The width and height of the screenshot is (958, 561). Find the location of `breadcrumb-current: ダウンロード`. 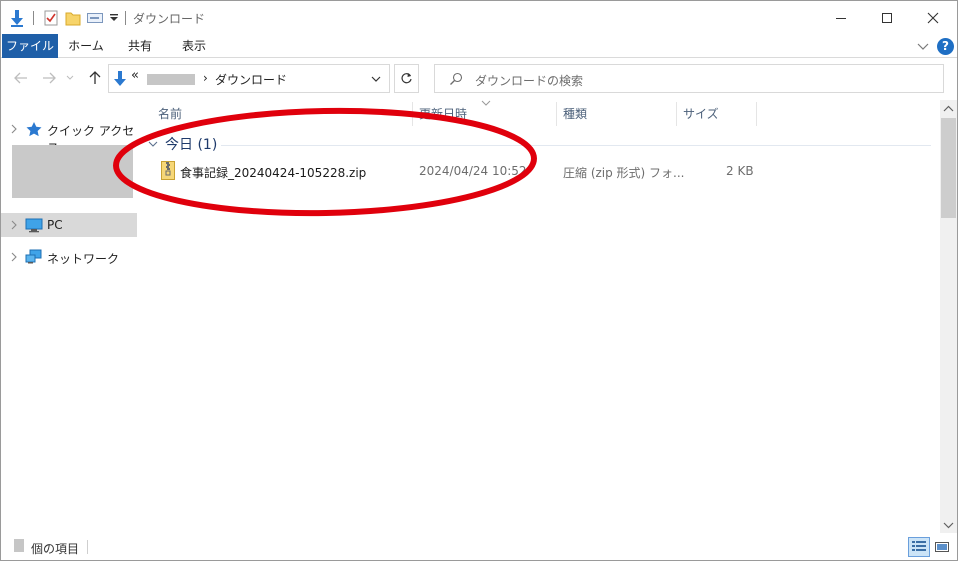

breadcrumb-current: ダウンロード is located at coordinates (251, 79).